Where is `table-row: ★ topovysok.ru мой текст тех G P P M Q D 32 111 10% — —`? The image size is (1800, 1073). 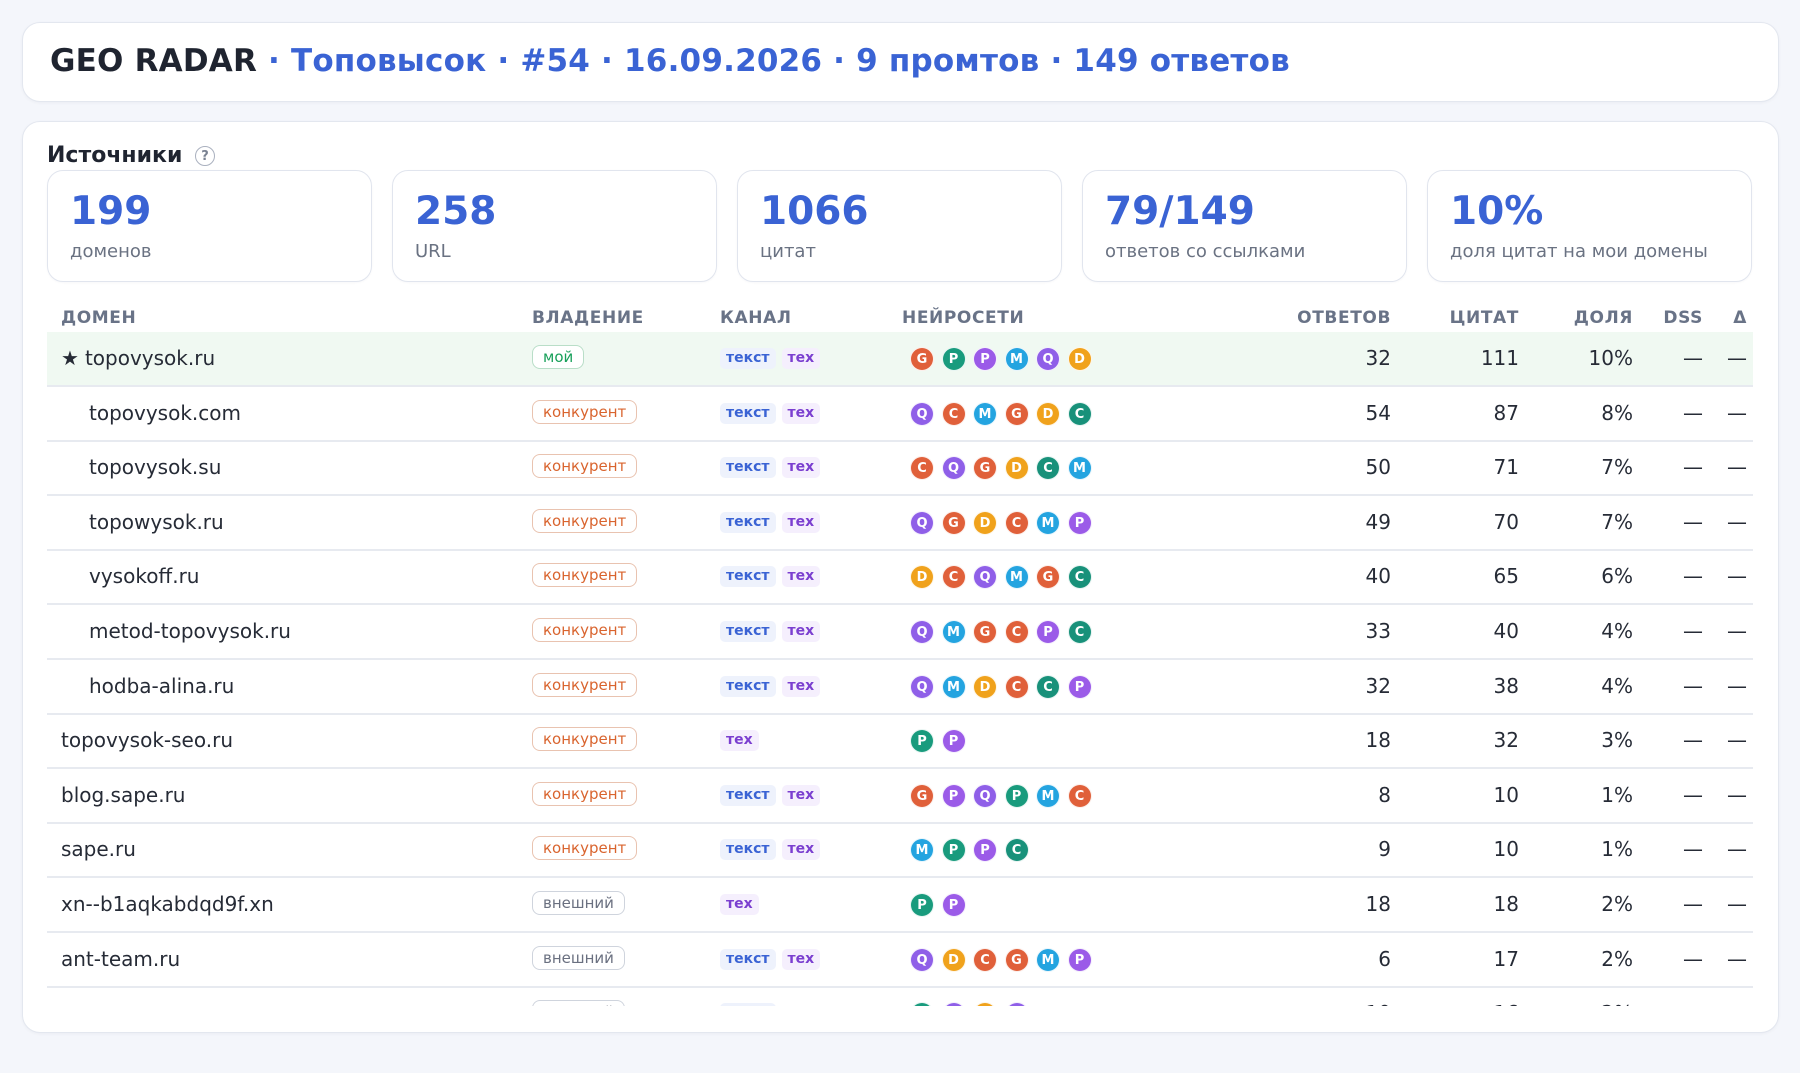 table-row: ★ topovysok.ru мой текст тех G P P M Q D 32 111 10% — — is located at coordinates (900, 359).